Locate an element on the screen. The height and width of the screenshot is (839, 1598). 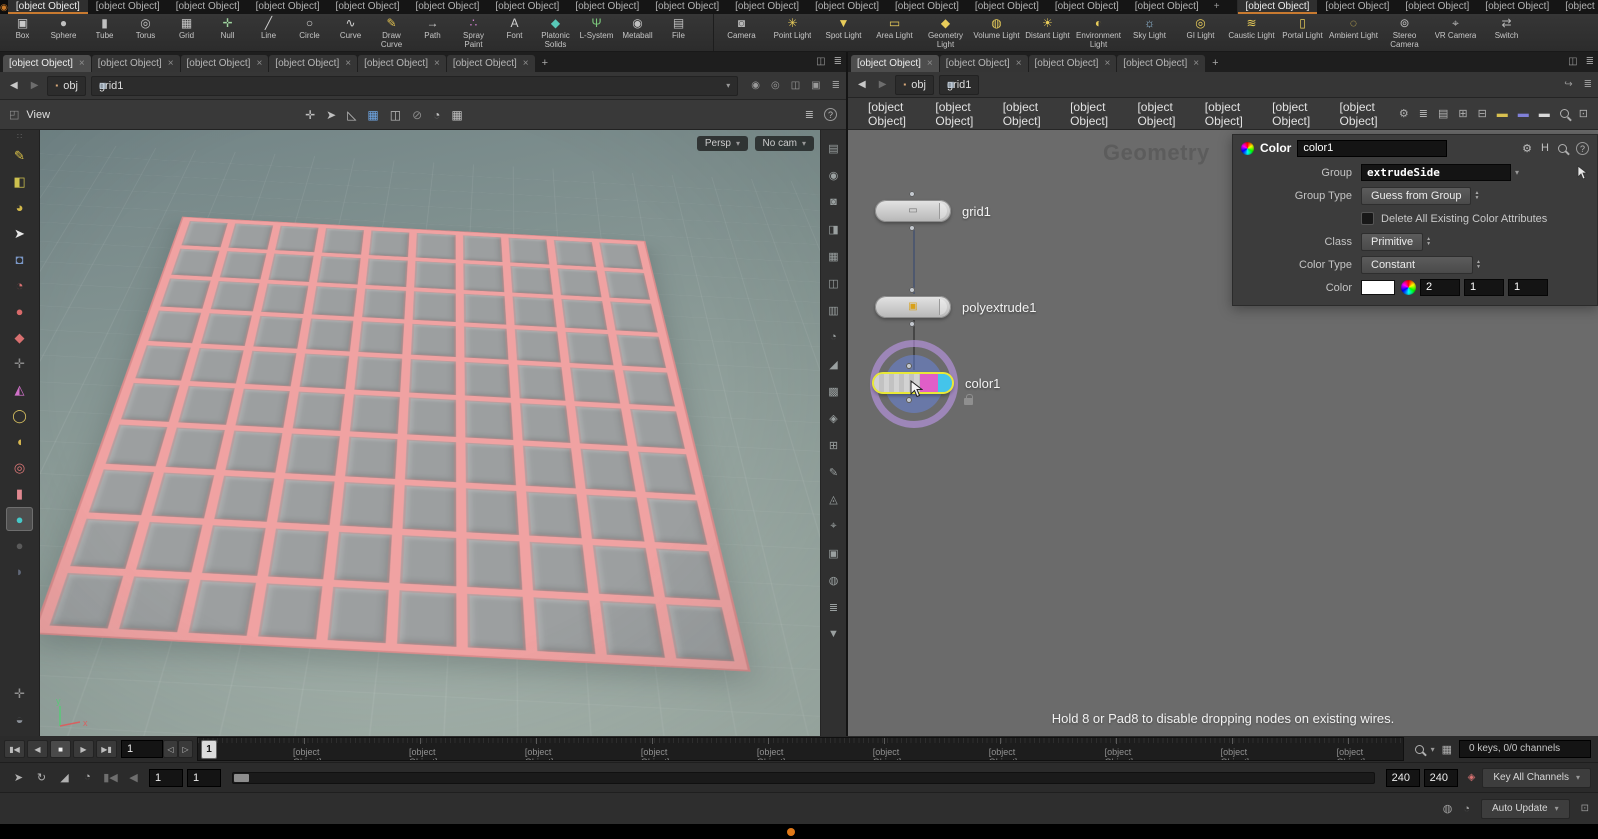
disable-snap-icon: ⊘ is located at coordinates (417, 115).